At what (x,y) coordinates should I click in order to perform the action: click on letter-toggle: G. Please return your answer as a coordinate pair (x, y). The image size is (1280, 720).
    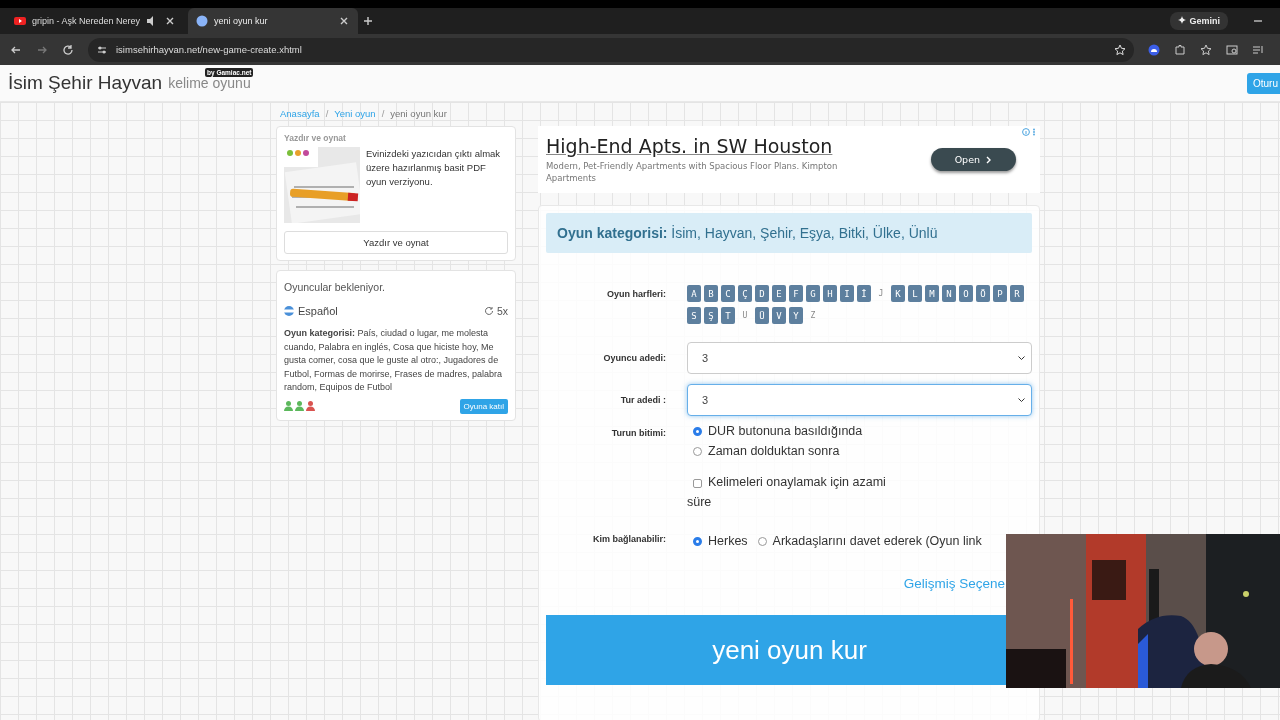
    Looking at the image, I should click on (813, 294).